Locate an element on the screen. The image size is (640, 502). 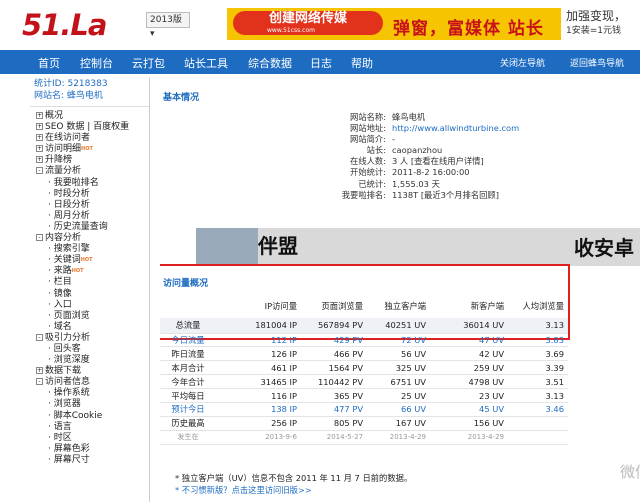
sidebar-item: · 镜像 is located at coordinates (92, 294).